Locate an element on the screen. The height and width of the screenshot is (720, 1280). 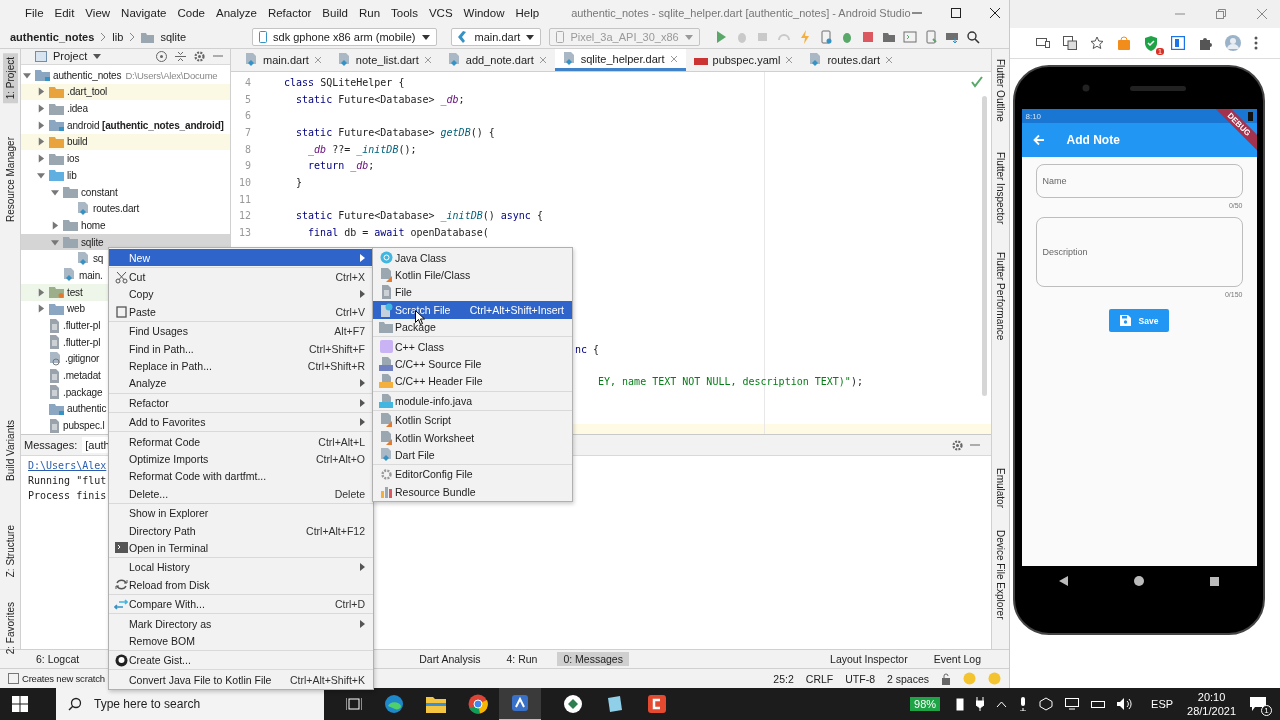
status-message: Creates new scratch is located at coordinates (63, 678).